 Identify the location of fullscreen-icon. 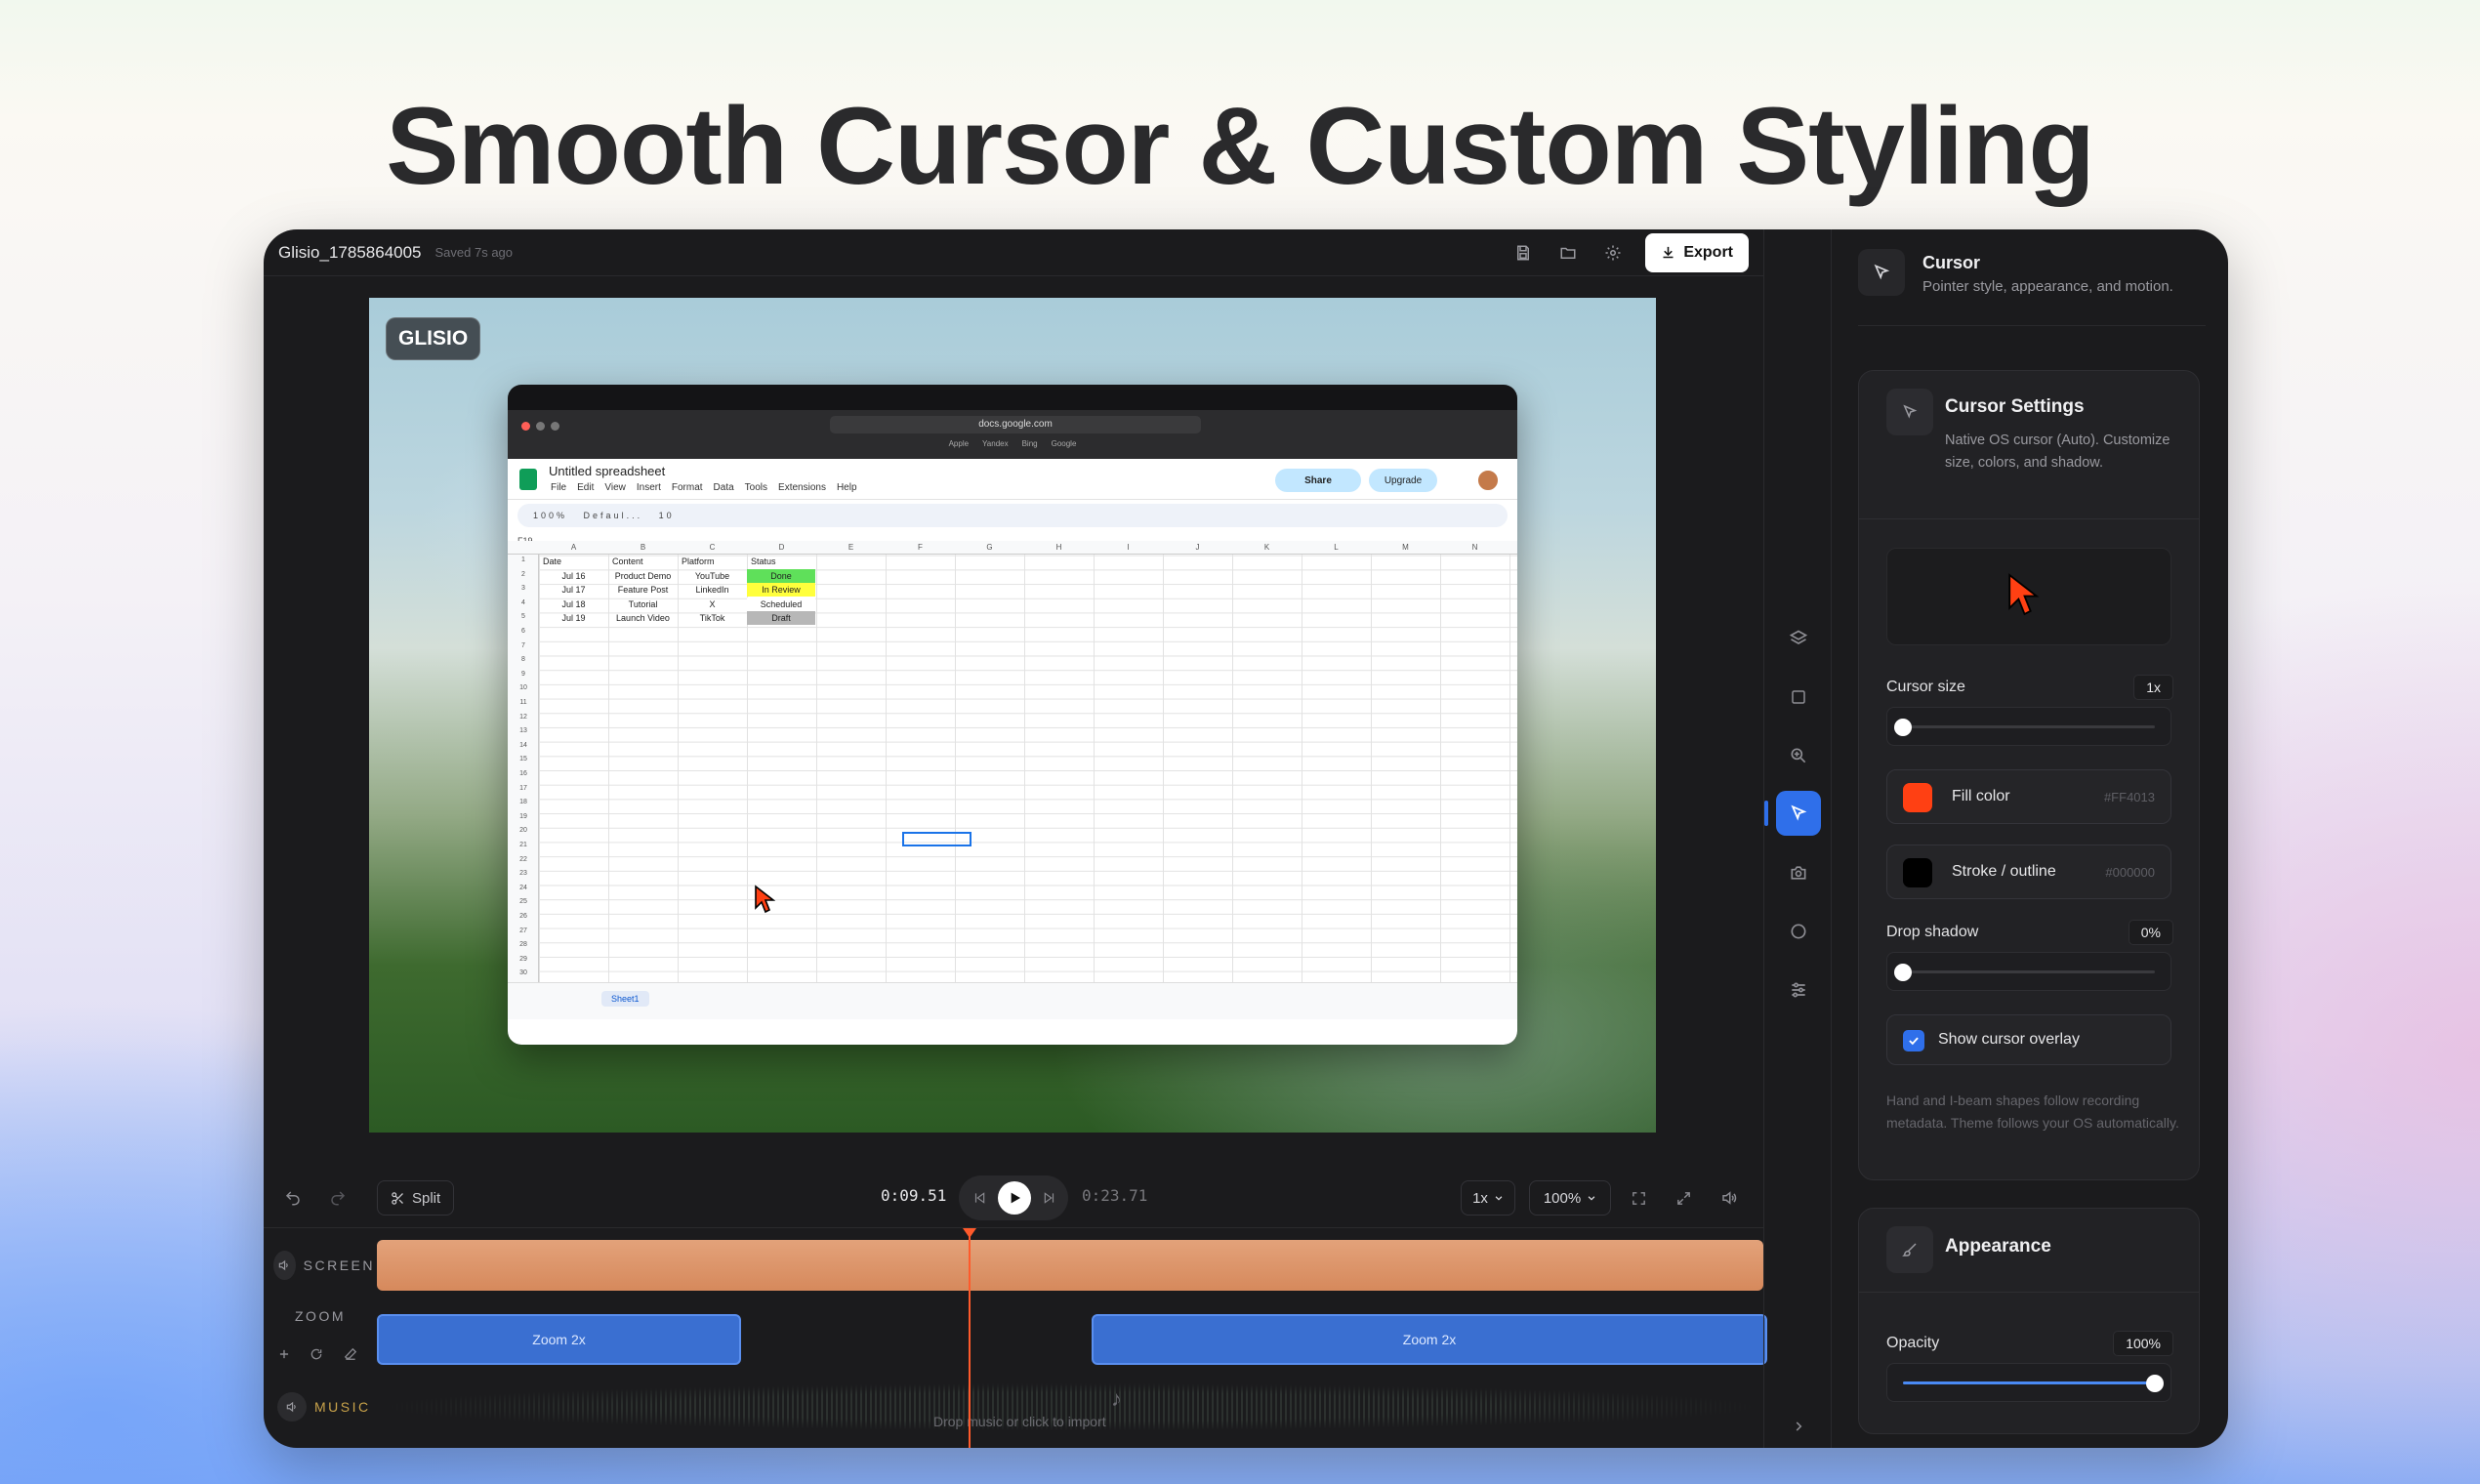
(1683, 1198).